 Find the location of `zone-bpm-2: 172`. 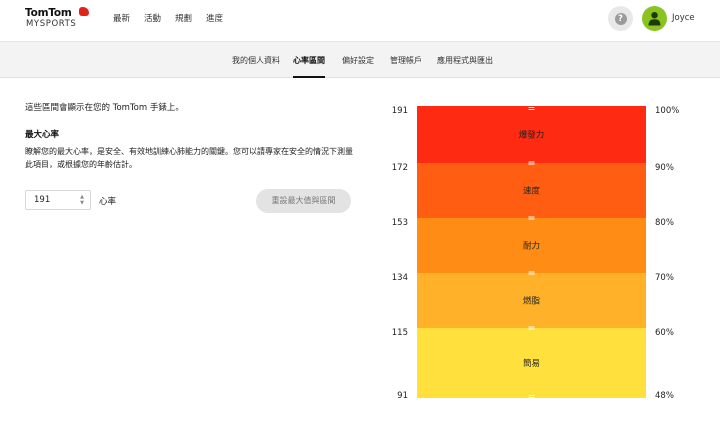

zone-bpm-2: 172 is located at coordinates (400, 168).